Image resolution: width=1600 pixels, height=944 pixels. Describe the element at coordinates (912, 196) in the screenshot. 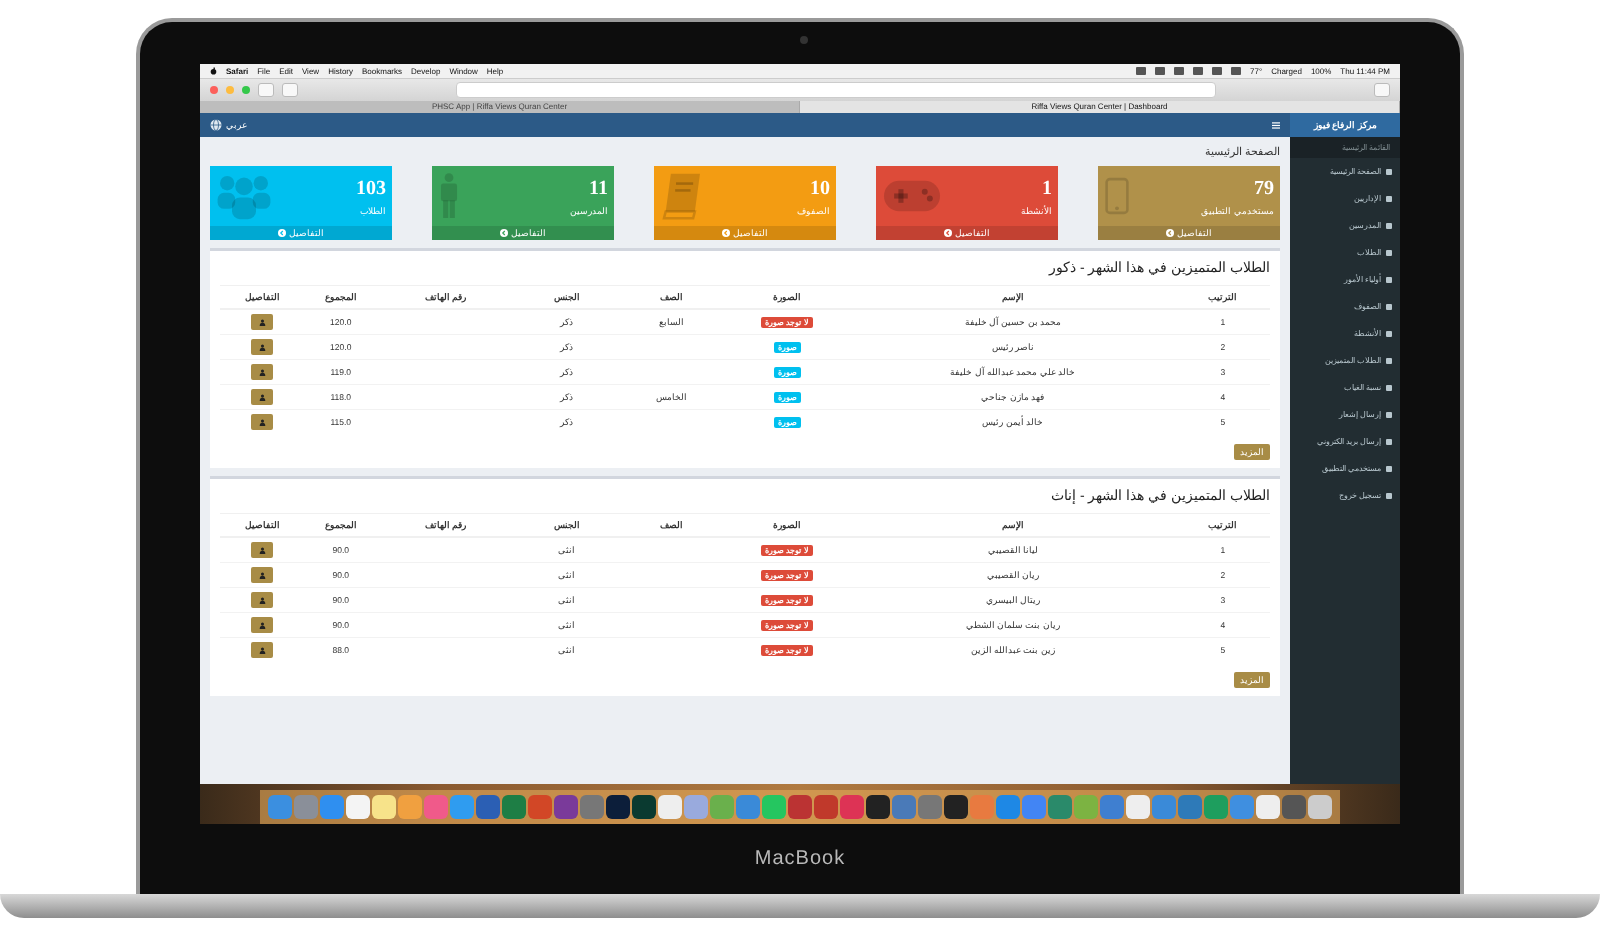

I see `gamepad-icon` at that location.